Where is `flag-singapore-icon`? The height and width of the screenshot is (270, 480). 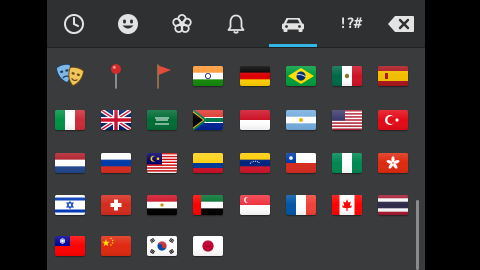 flag-singapore-icon is located at coordinates (255, 205).